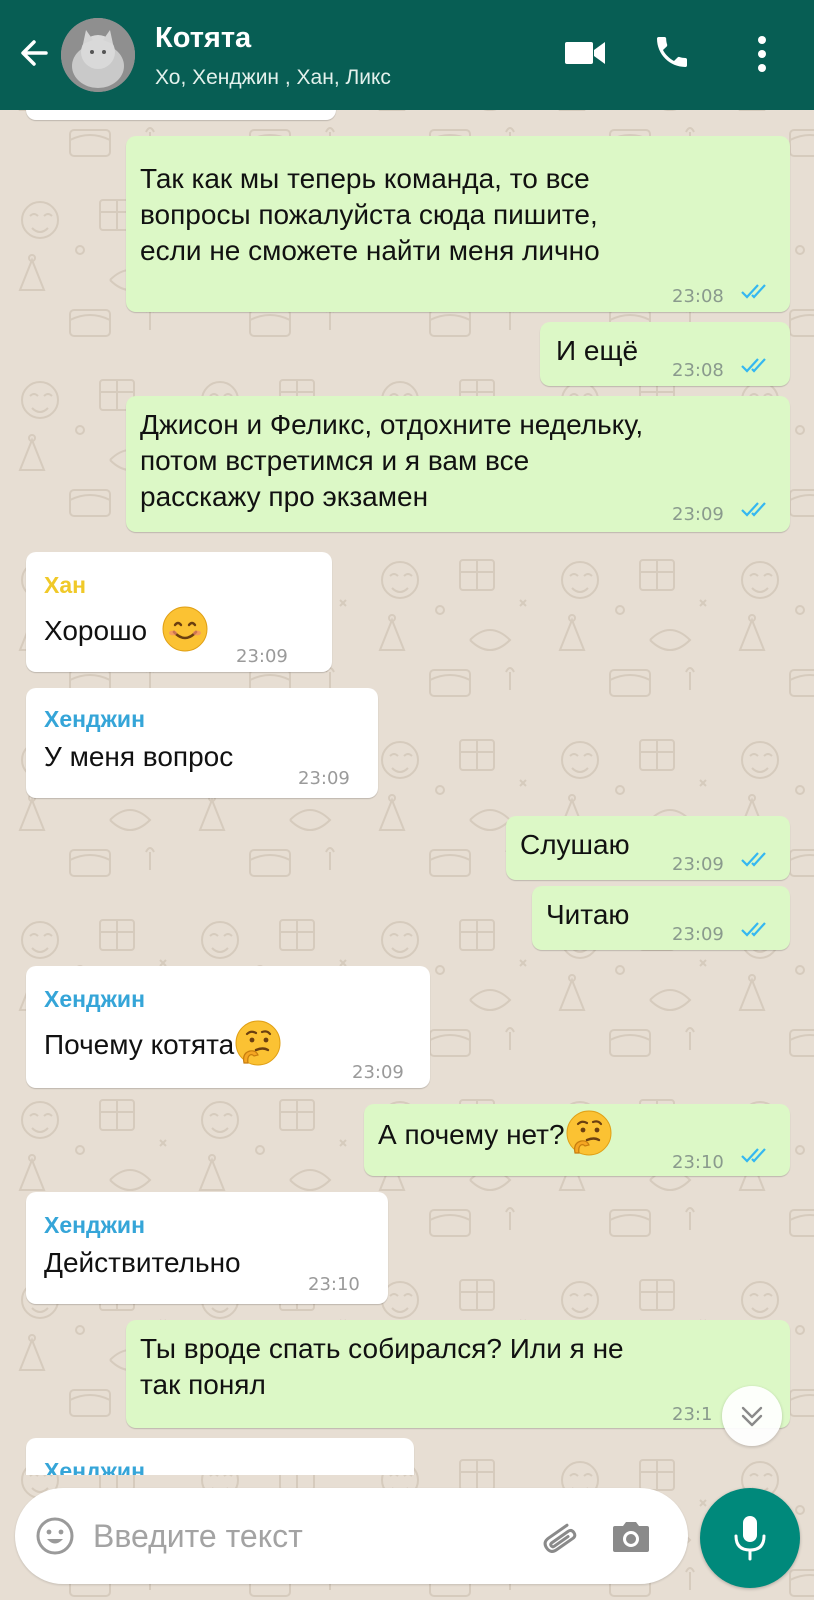  Describe the element at coordinates (139, 1044) in the screenshot. I see `message-text-label: Почему котята` at that location.